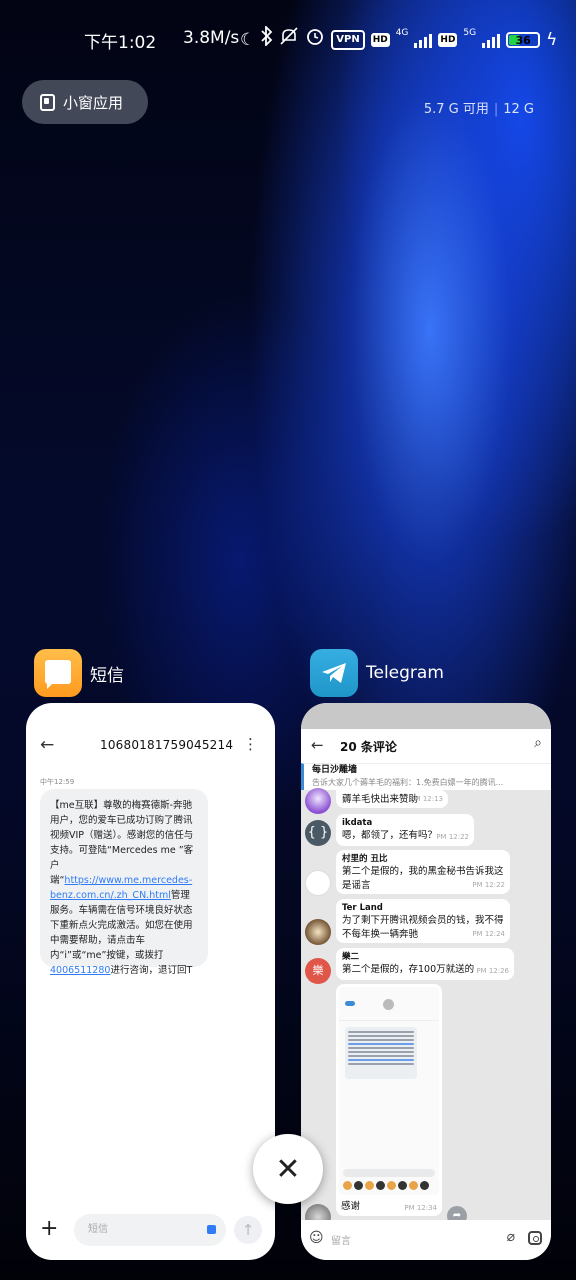 This screenshot has height=1280, width=576. What do you see at coordinates (511, 1237) in the screenshot?
I see `attach-icon: ⌀` at bounding box center [511, 1237].